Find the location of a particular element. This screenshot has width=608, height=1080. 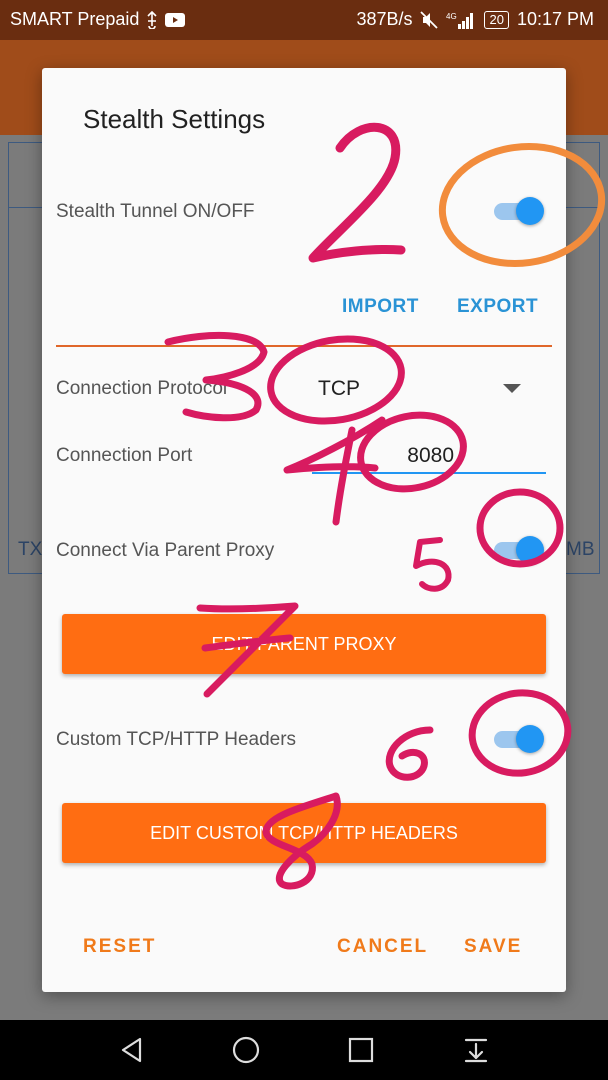

battery-level: 20 is located at coordinates (496, 19).